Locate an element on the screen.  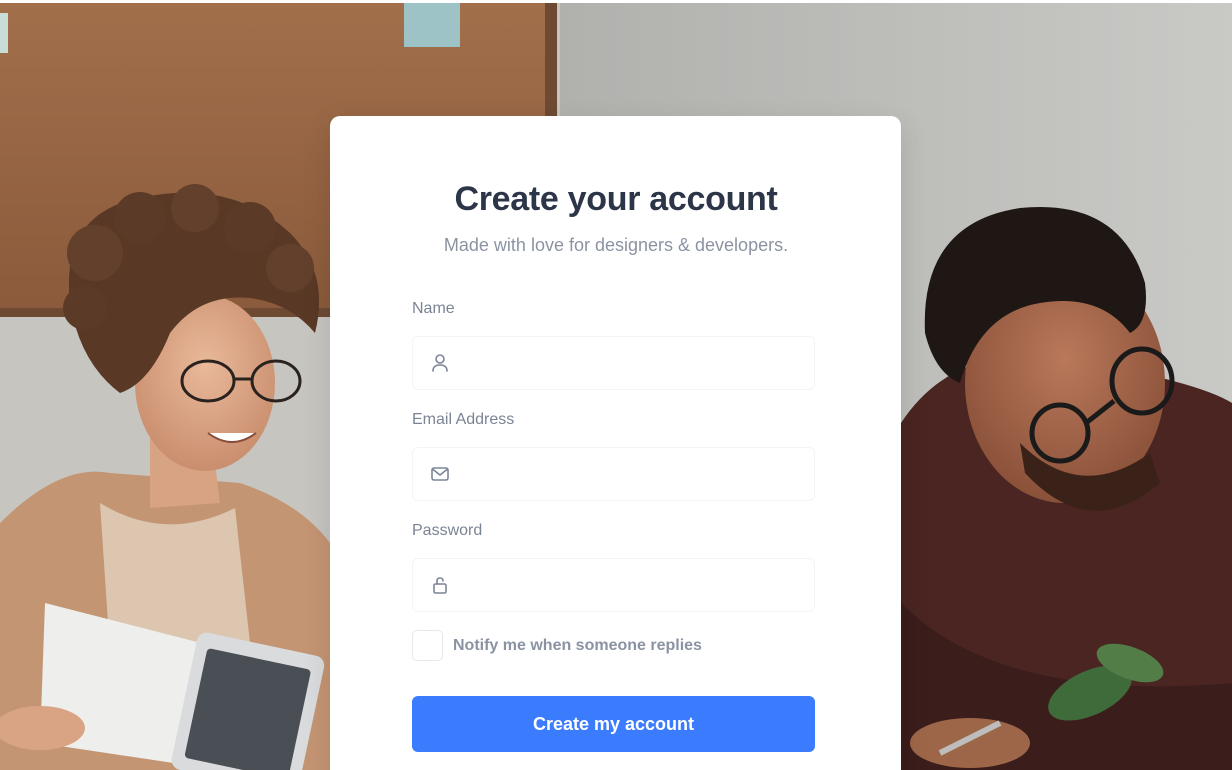
email-field is located at coordinates (613, 474).